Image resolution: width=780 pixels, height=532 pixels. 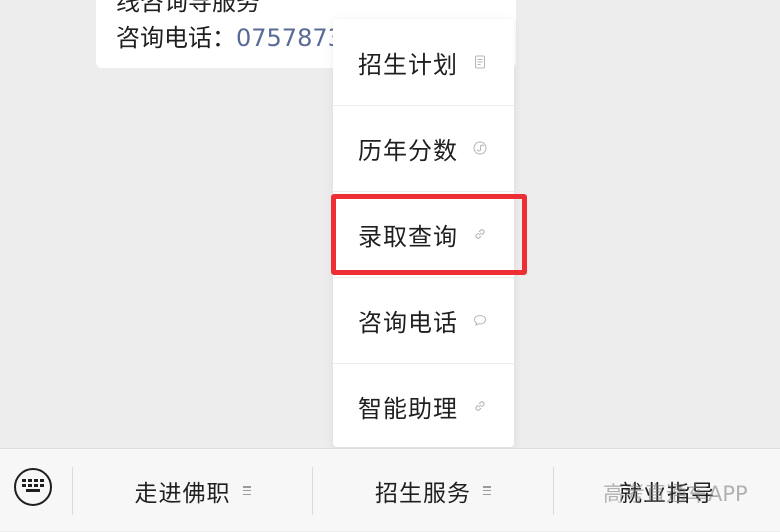 What do you see at coordinates (408, 150) in the screenshot?
I see `menu-item-label: 历年分数` at bounding box center [408, 150].